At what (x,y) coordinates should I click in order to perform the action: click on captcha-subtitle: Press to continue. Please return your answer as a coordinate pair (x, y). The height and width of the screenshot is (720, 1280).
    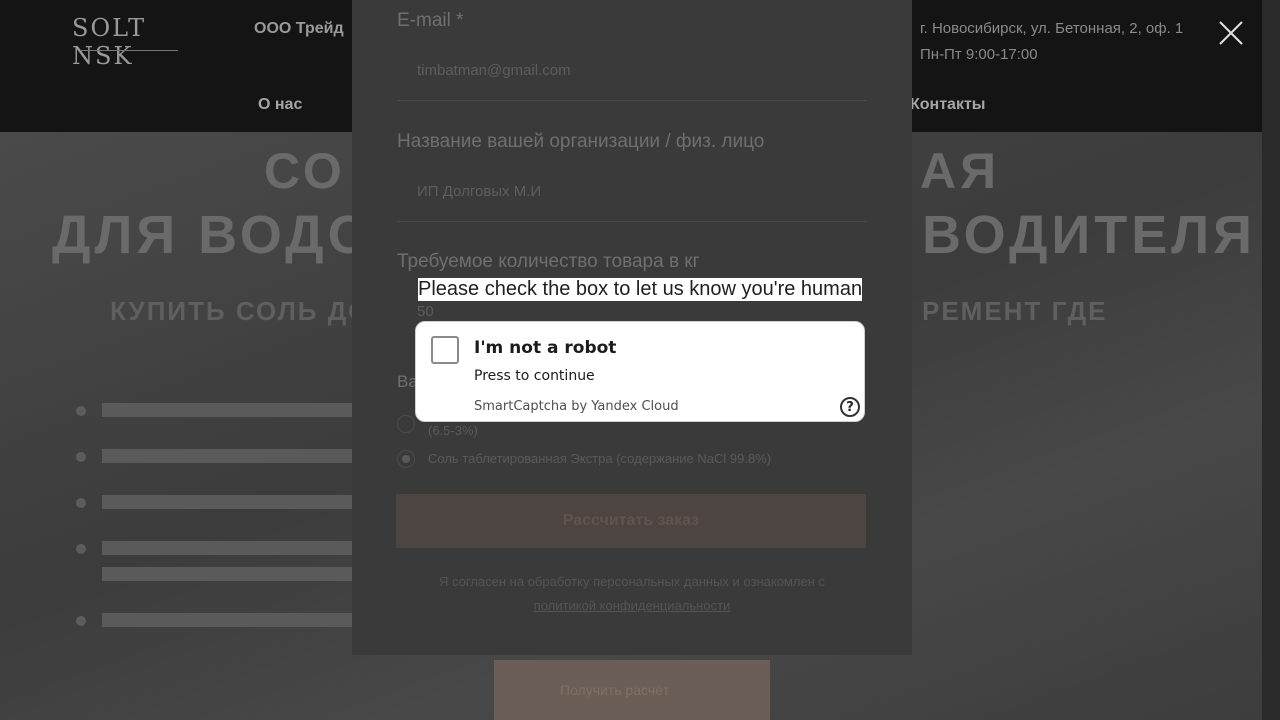
    Looking at the image, I should click on (534, 376).